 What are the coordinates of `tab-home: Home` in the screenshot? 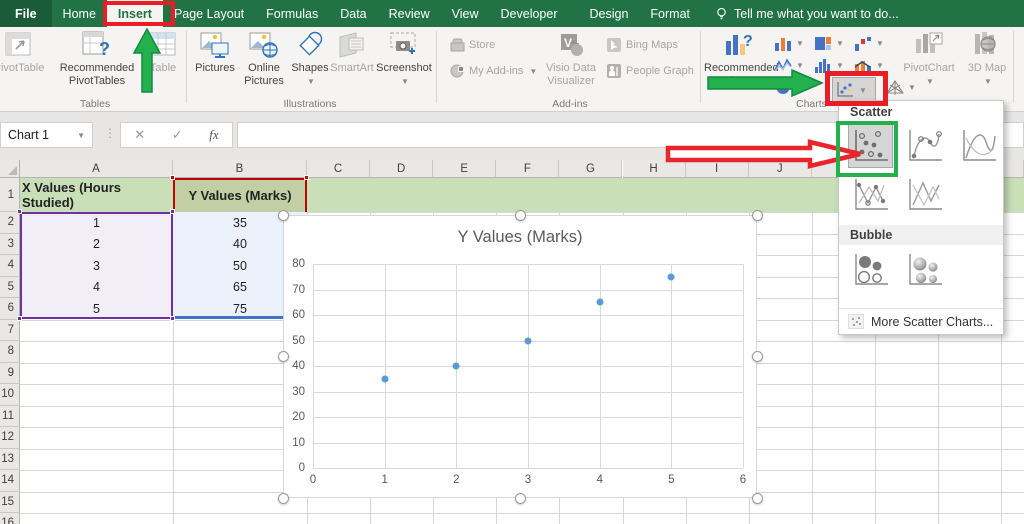 It's located at (79, 13).